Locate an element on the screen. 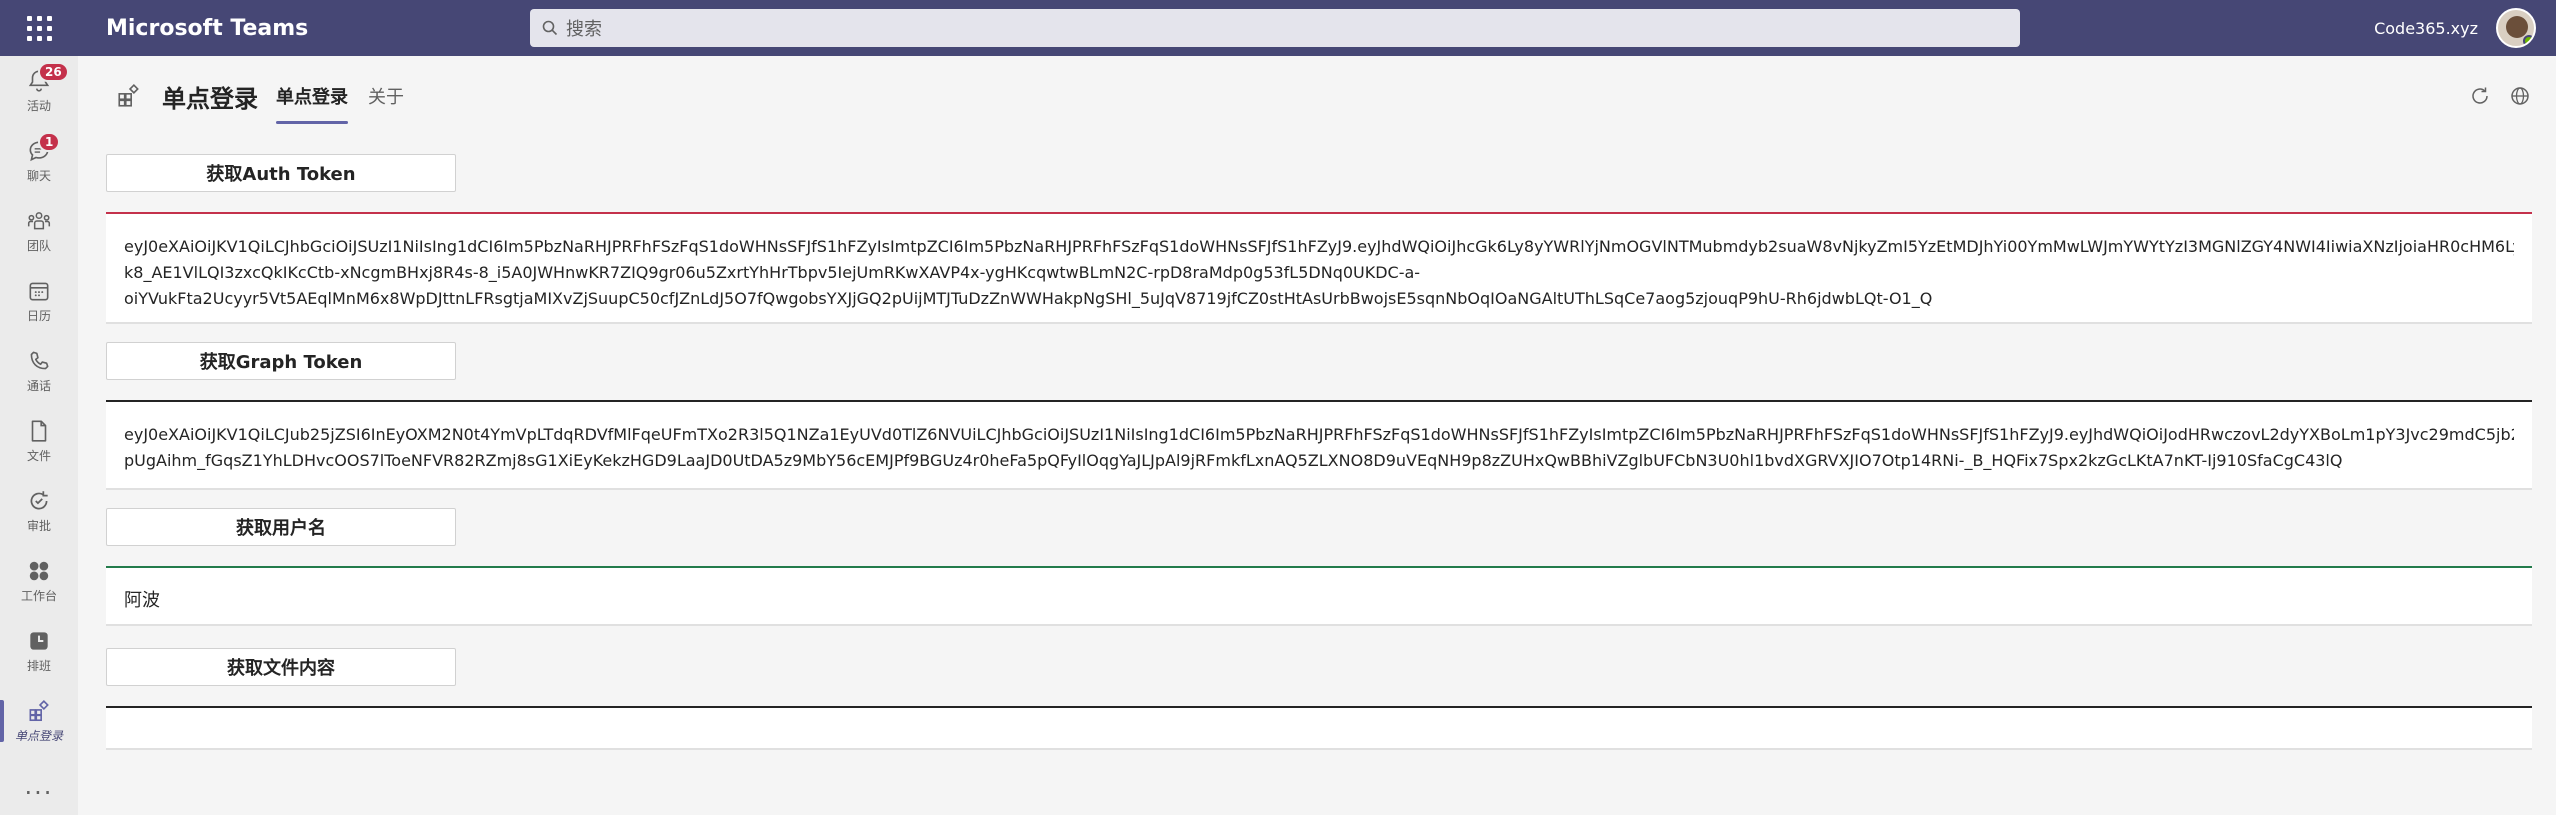  rail-item-sso: 单点登录 is located at coordinates (39, 721).